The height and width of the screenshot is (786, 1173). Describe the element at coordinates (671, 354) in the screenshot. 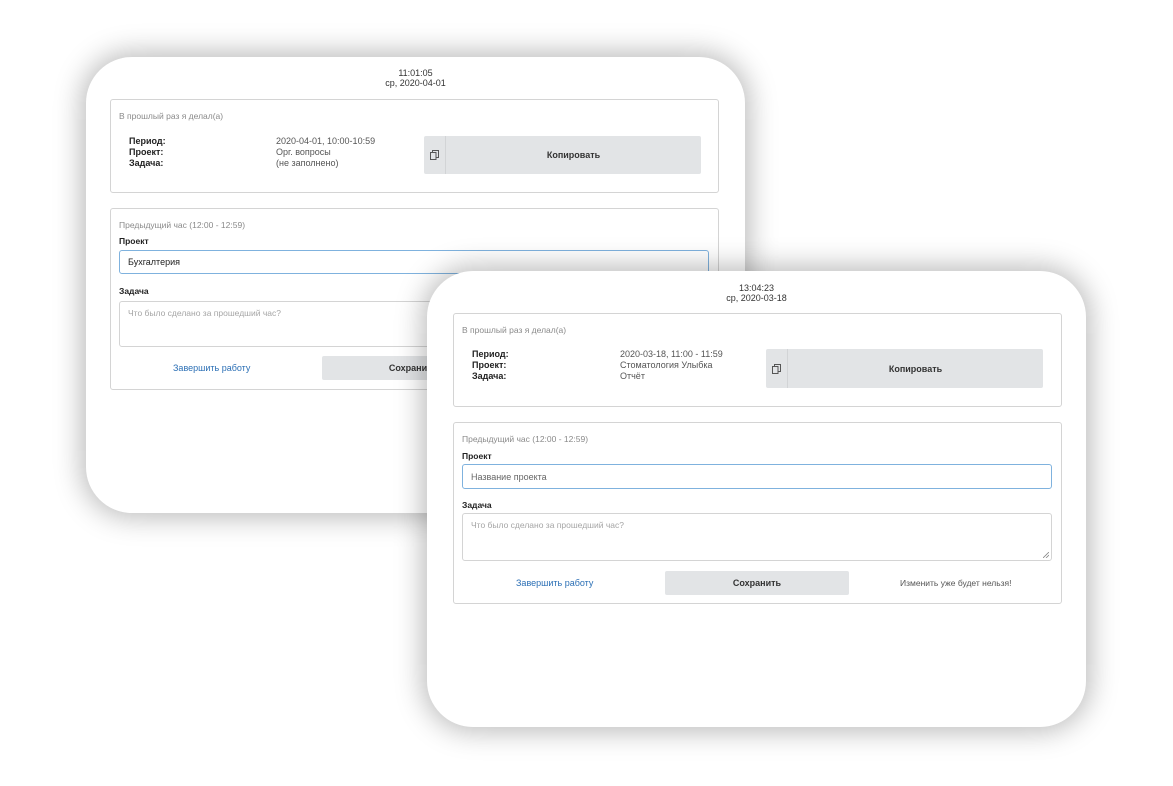

I see `period-value: 2020-03-18, 11:00 - 11:59` at that location.